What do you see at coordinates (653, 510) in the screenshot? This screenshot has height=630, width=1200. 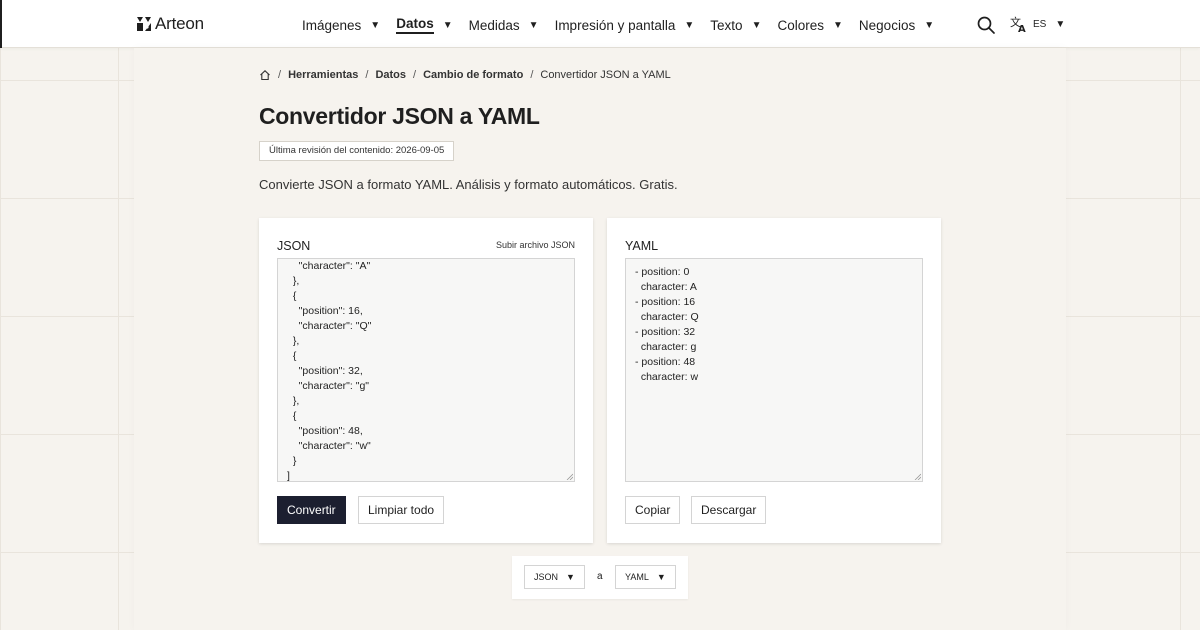 I see `copy-button: Copiar` at bounding box center [653, 510].